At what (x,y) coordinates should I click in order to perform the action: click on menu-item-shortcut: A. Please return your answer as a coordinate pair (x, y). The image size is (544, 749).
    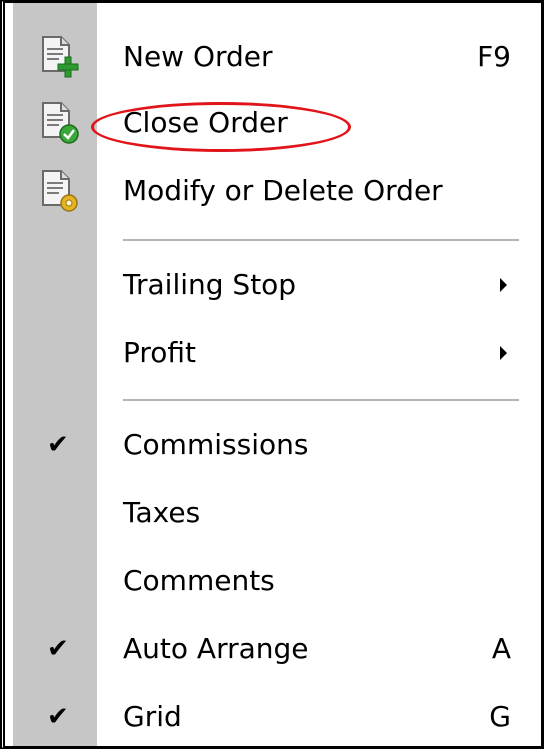
    Looking at the image, I should click on (501, 648).